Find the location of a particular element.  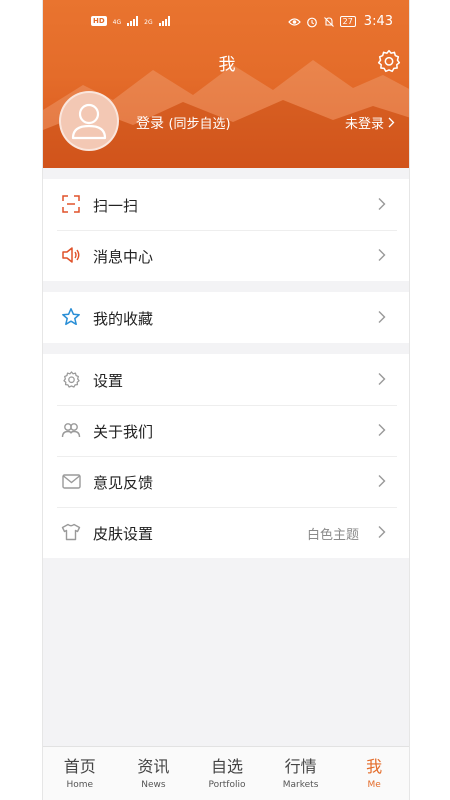

tab-sublabel: Markets is located at coordinates (300, 785).